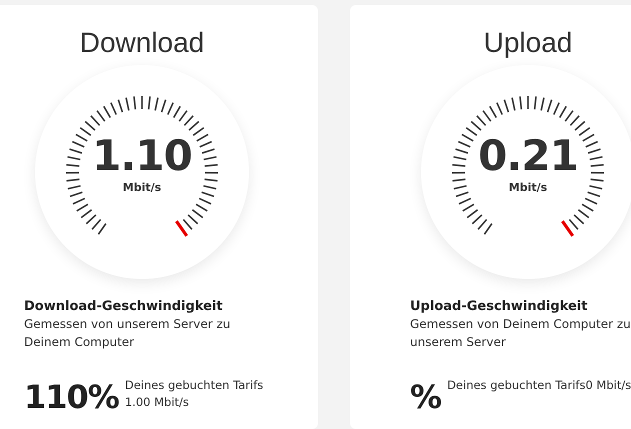 The height and width of the screenshot is (429, 631). Describe the element at coordinates (528, 43) in the screenshot. I see `card-title: Upload` at that location.